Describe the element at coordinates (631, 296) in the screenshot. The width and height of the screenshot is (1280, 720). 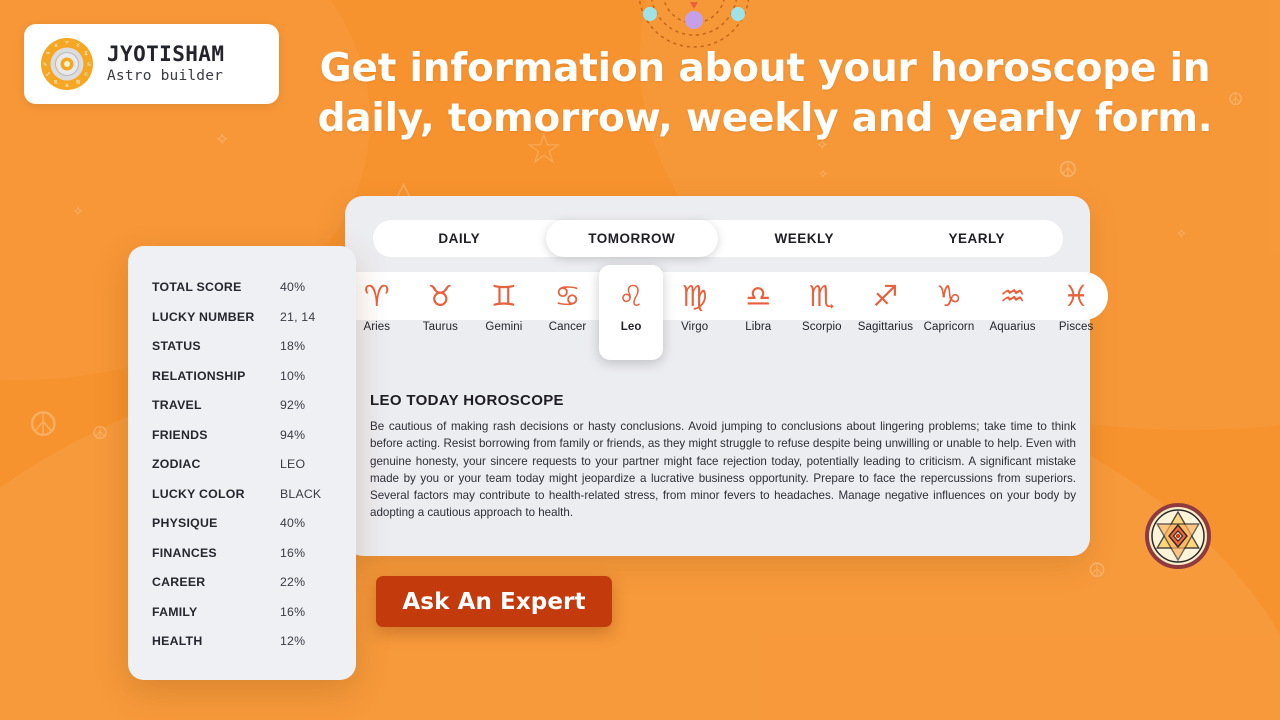
I see `leo-lion-icon: ♌` at that location.